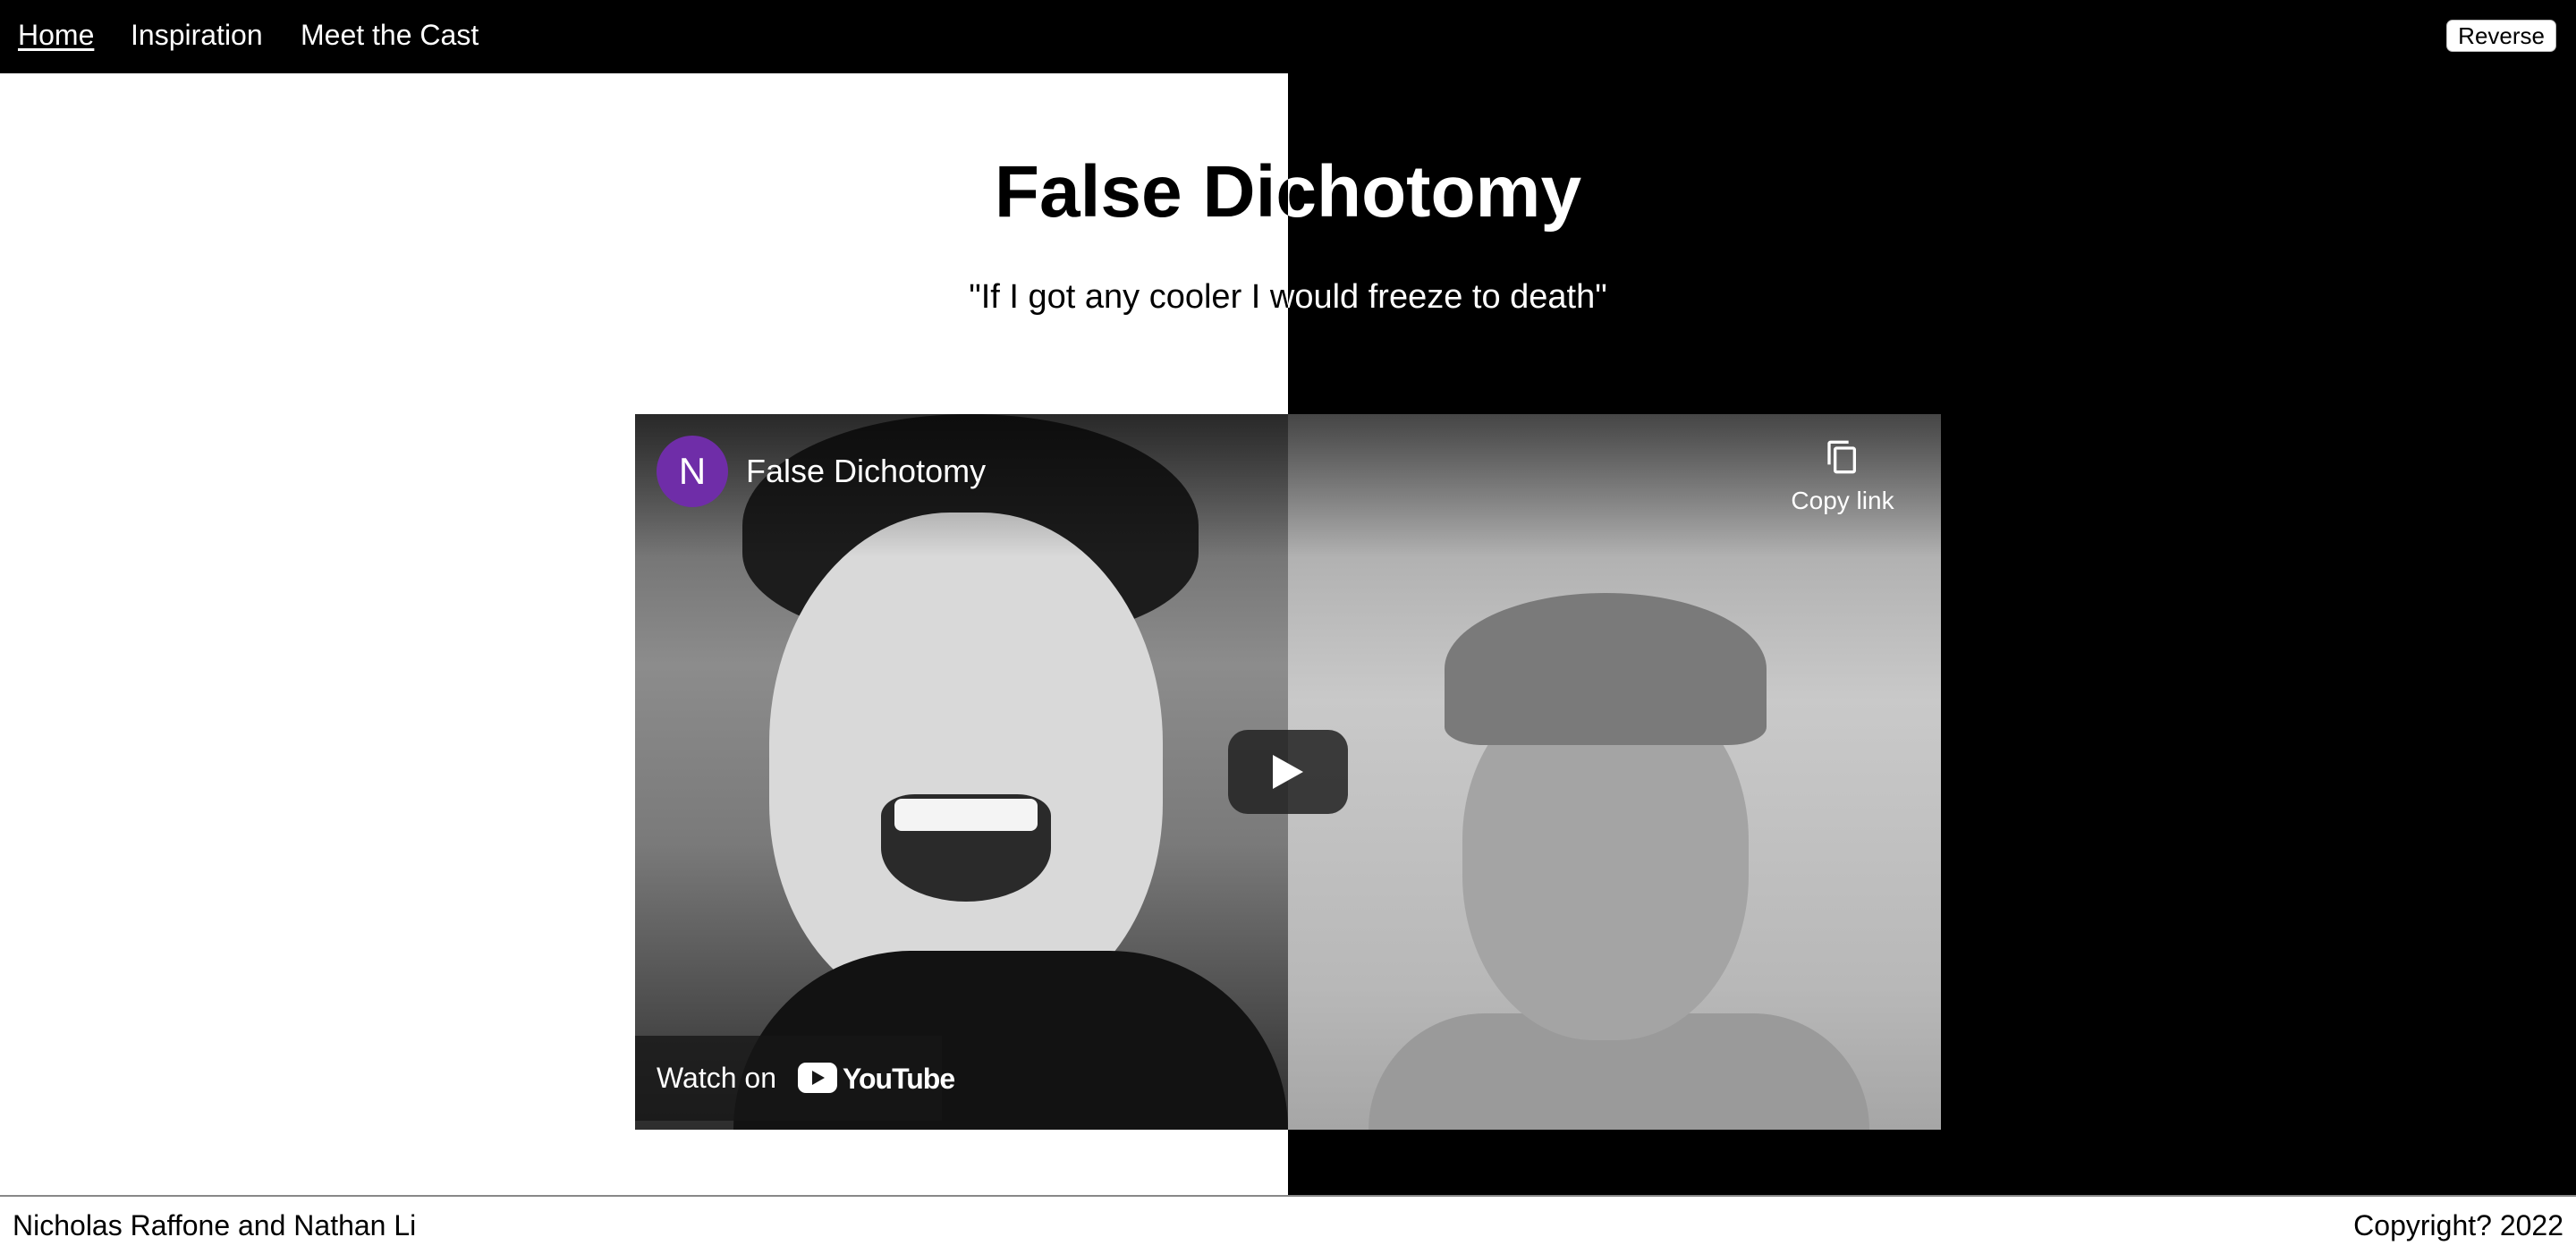 The height and width of the screenshot is (1254, 2576). I want to click on watch-on-label: Watch on, so click(716, 1078).